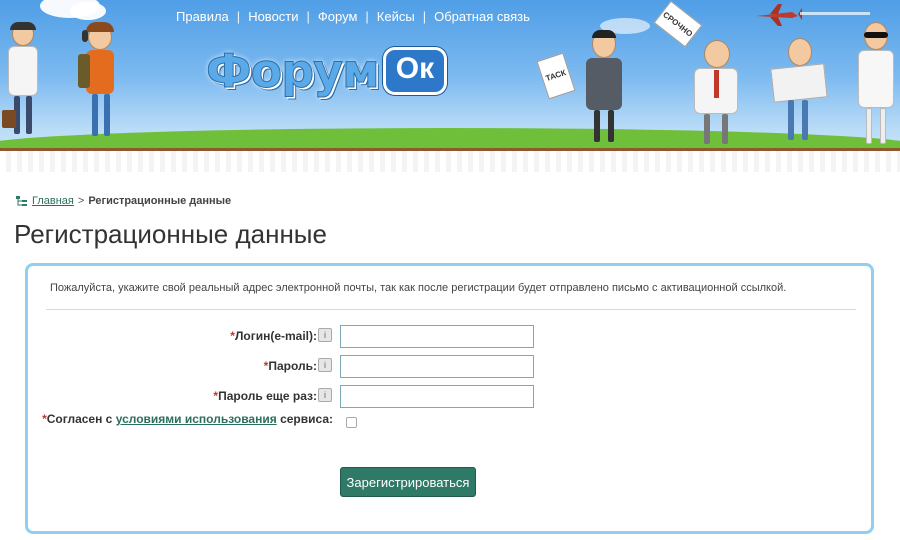 This screenshot has height=540, width=900. I want to click on register-button: Зарегистрироваться, so click(408, 482).